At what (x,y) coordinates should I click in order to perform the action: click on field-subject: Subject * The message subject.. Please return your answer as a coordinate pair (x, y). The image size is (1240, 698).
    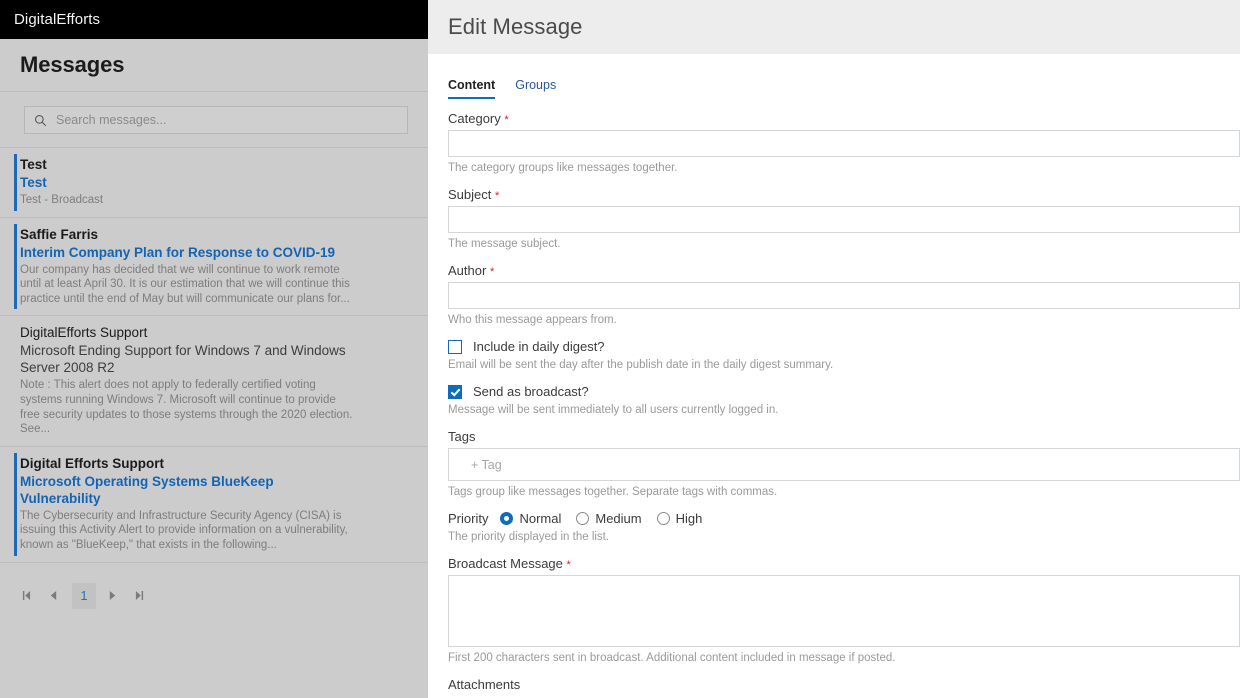
    Looking at the image, I should click on (844, 218).